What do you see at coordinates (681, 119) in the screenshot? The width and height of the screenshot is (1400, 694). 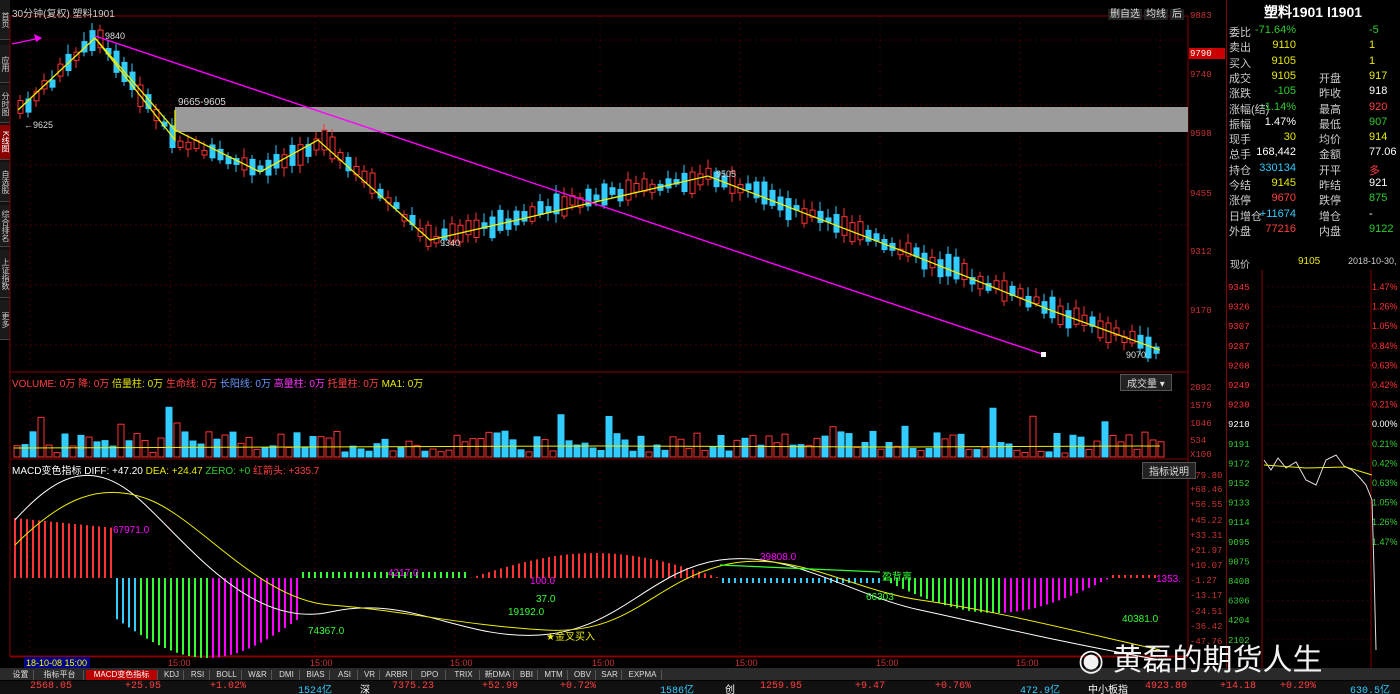 I see `resistance-zone` at bounding box center [681, 119].